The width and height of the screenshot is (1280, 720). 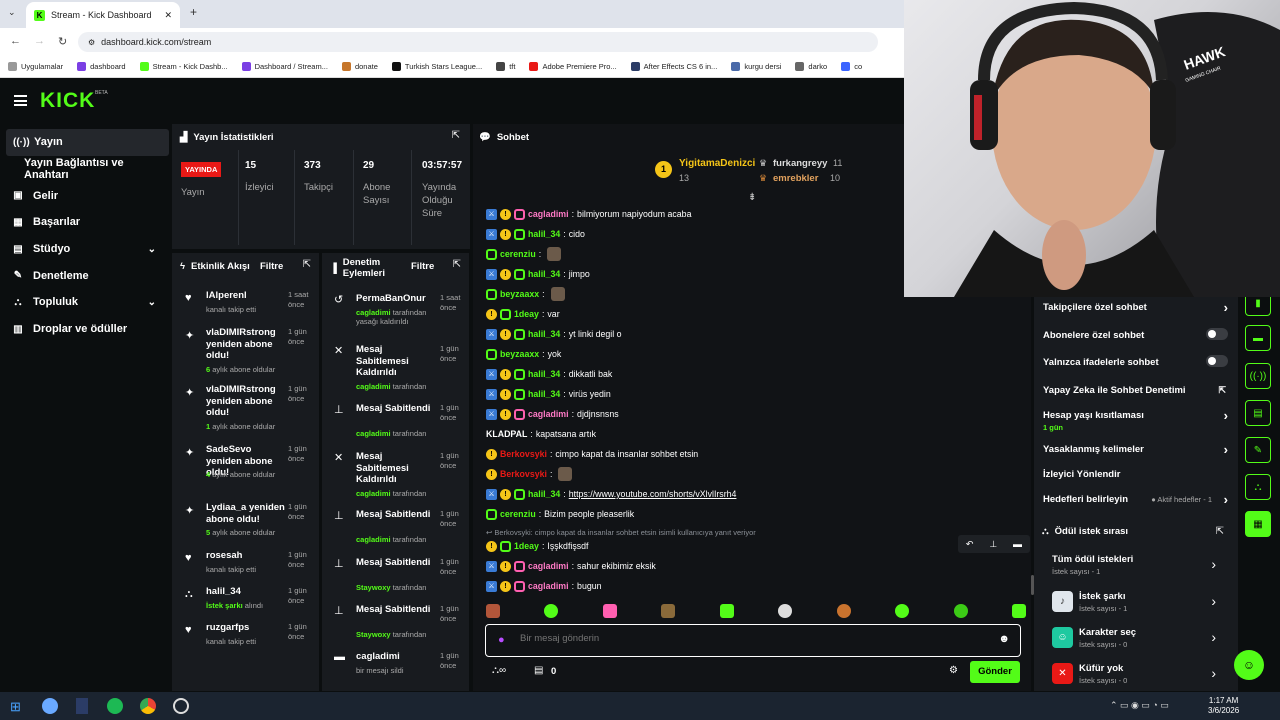 I want to click on chat-setting-item: Hesap yaşı kısıtlaması 1 gün ›, so click(x=1135, y=420).